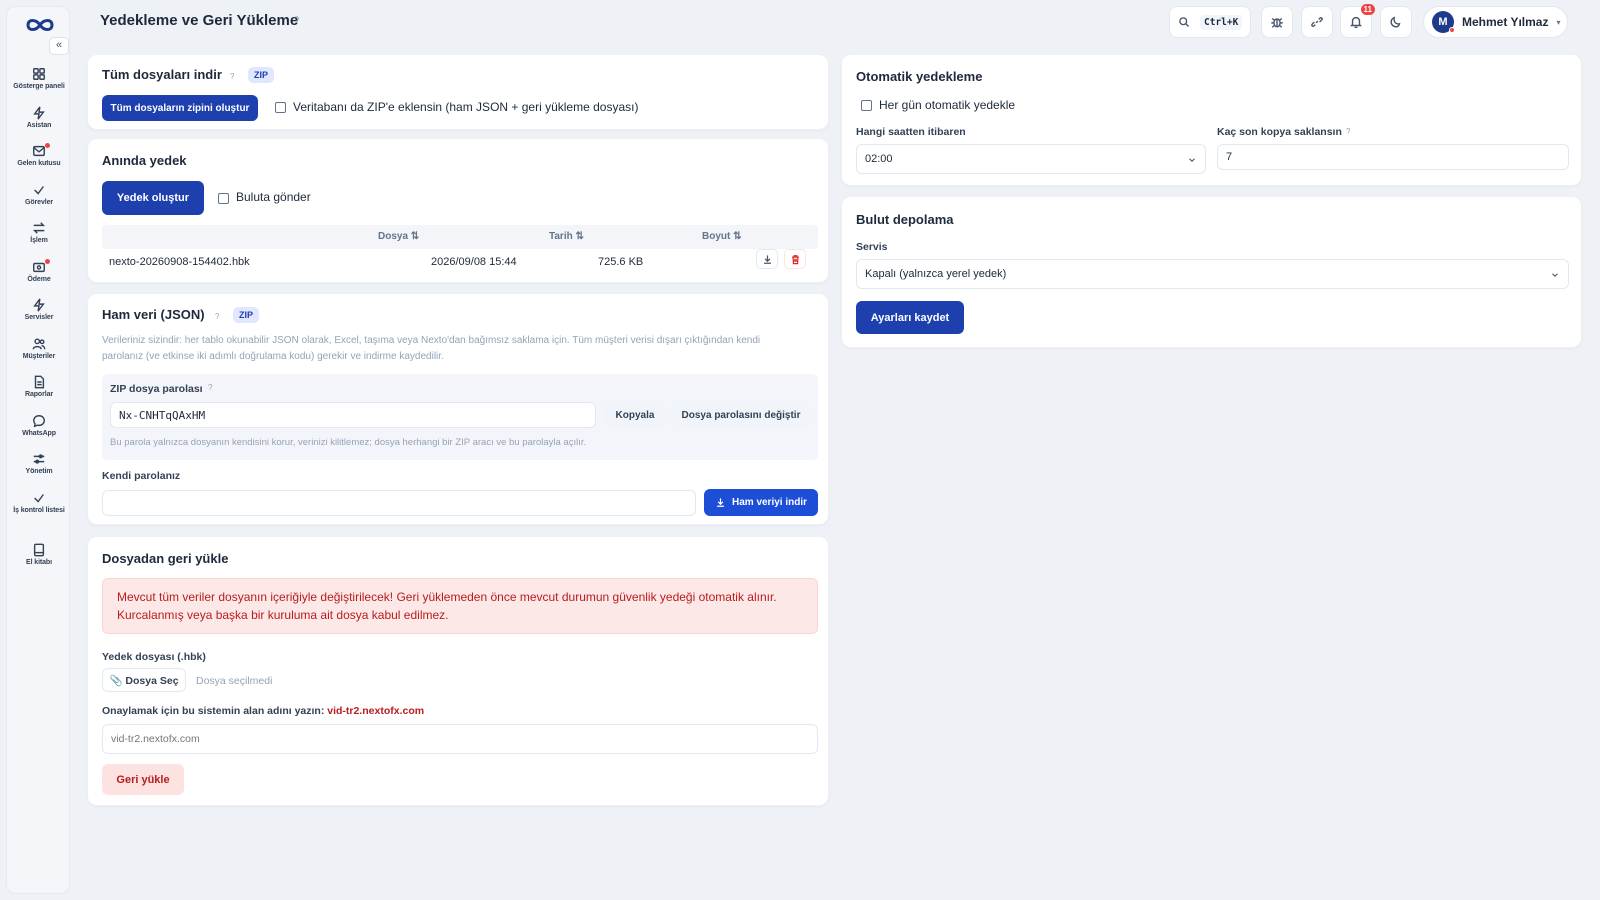 This screenshot has height=900, width=1600. What do you see at coordinates (936, 274) in the screenshot?
I see `service-value: Kapalı (yalnızca yerel yedek)` at bounding box center [936, 274].